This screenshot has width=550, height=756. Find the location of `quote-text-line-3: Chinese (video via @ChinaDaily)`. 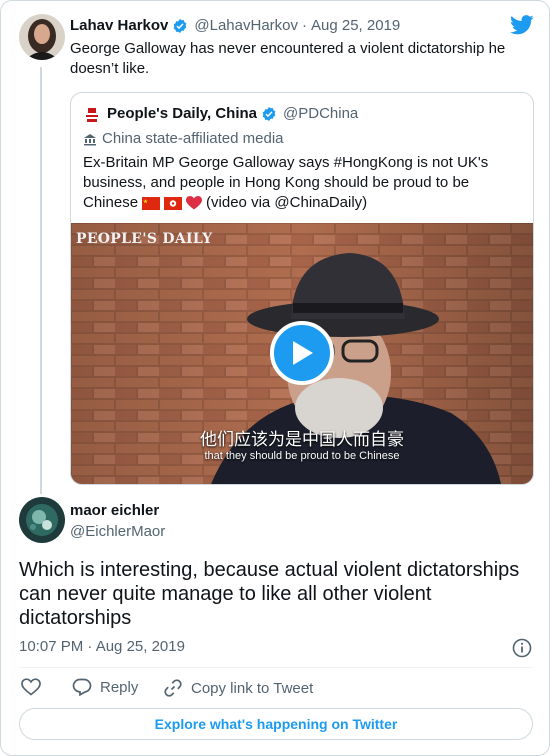

quote-text-line-3: Chinese (video via @ChinaDaily) is located at coordinates (225, 203).